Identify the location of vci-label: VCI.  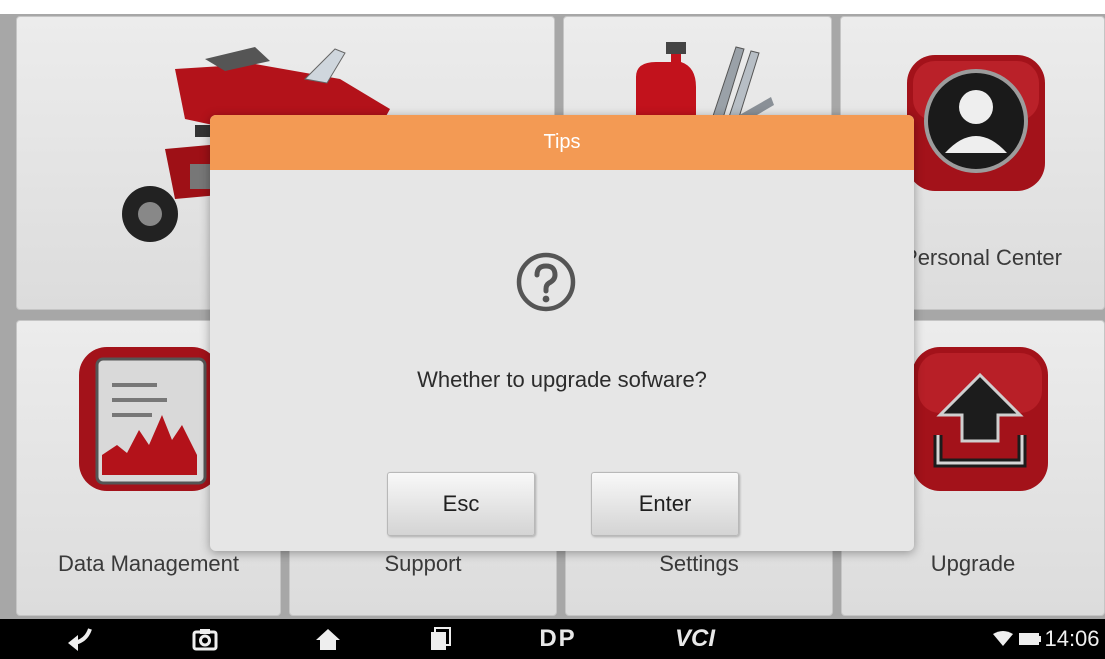
(694, 638).